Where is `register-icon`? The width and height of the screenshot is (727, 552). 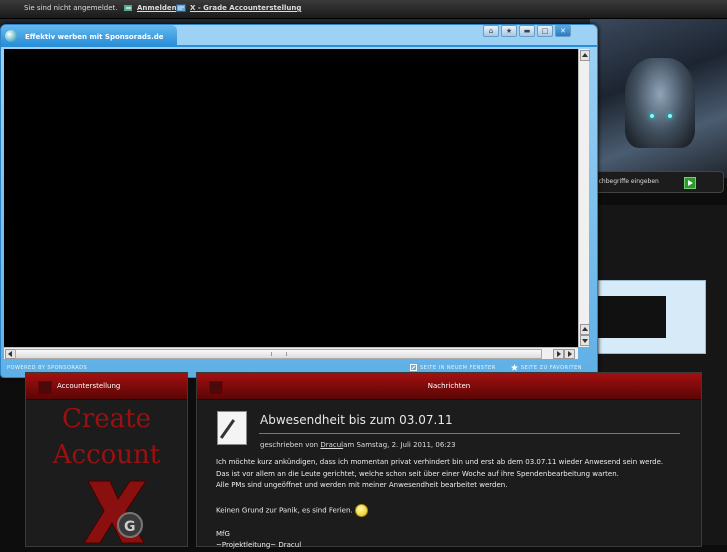 register-icon is located at coordinates (181, 8).